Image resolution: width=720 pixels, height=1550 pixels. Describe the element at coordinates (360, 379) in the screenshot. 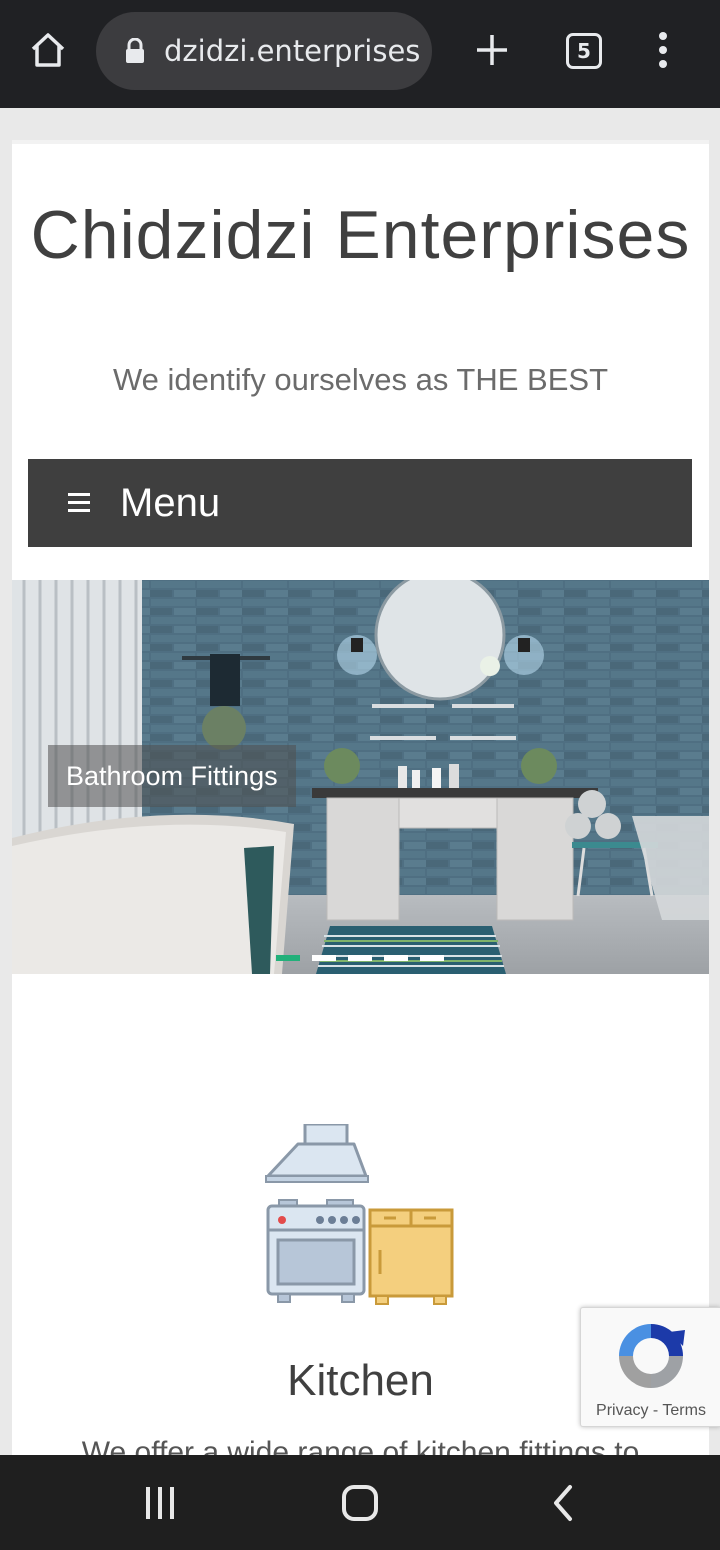

I see `site-tagline: We identify ourselves as THE BEST` at that location.